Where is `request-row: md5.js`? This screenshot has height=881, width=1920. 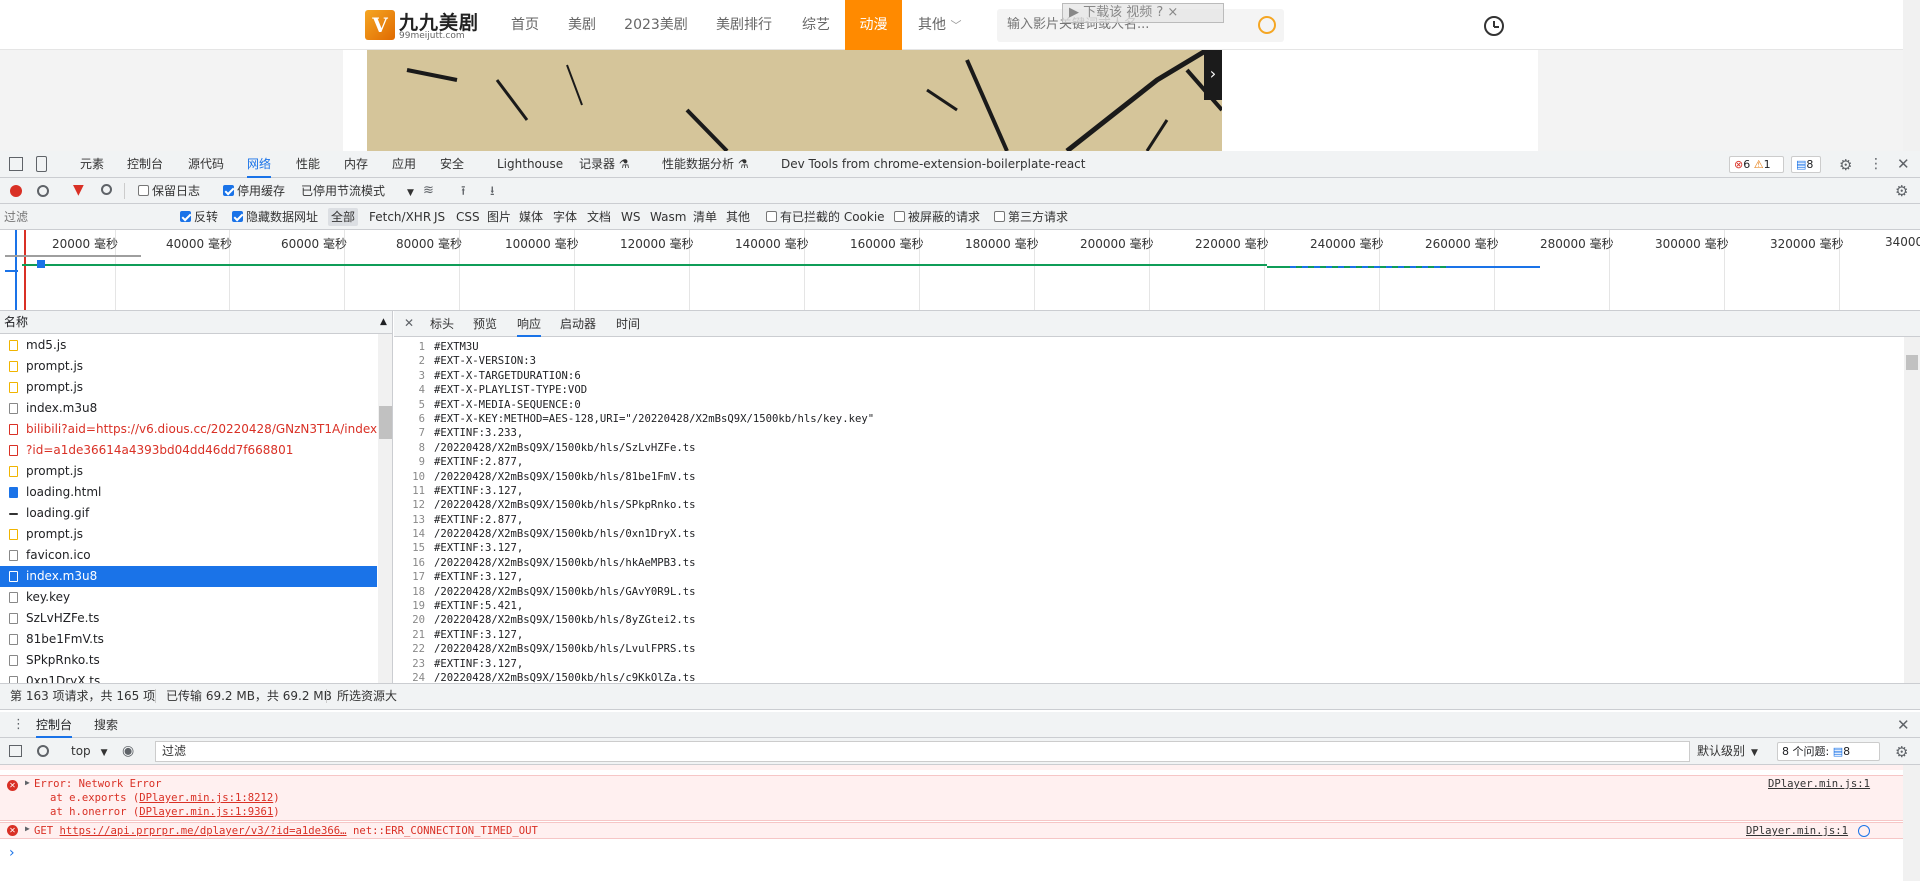 request-row: md5.js is located at coordinates (188, 345).